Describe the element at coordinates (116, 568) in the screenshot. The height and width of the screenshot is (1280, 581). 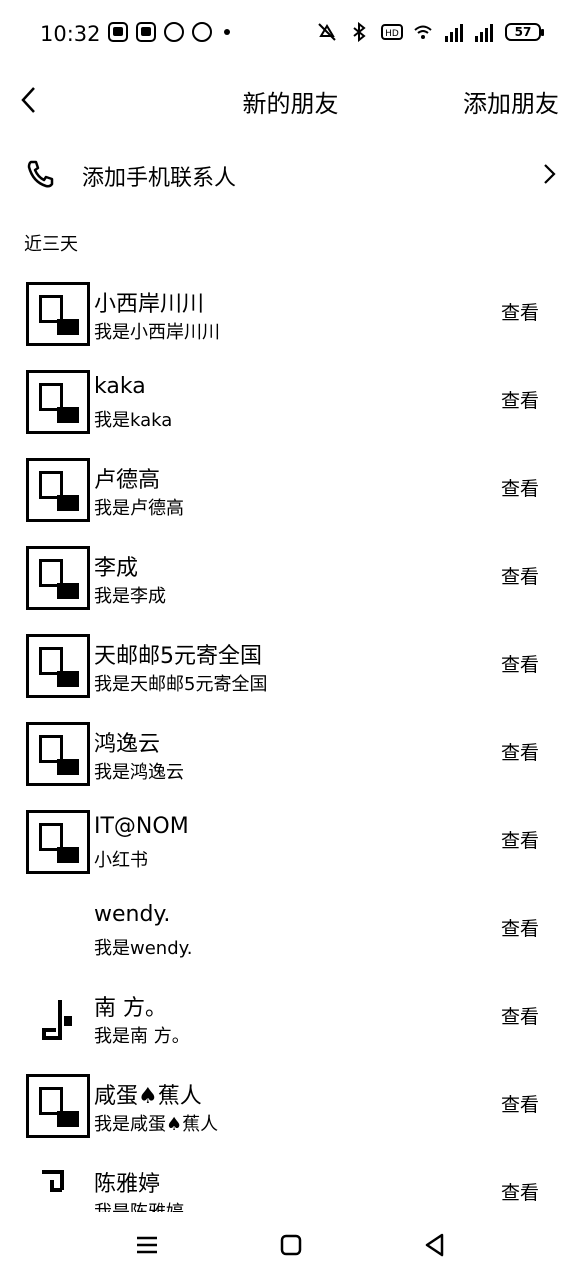
I see `friend-name: 李成` at that location.